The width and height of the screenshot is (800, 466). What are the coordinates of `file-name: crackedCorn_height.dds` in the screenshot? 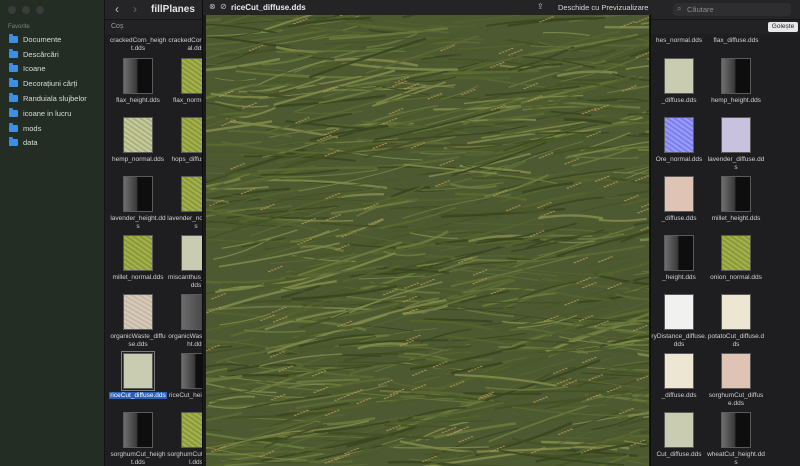 It's located at (138, 44).